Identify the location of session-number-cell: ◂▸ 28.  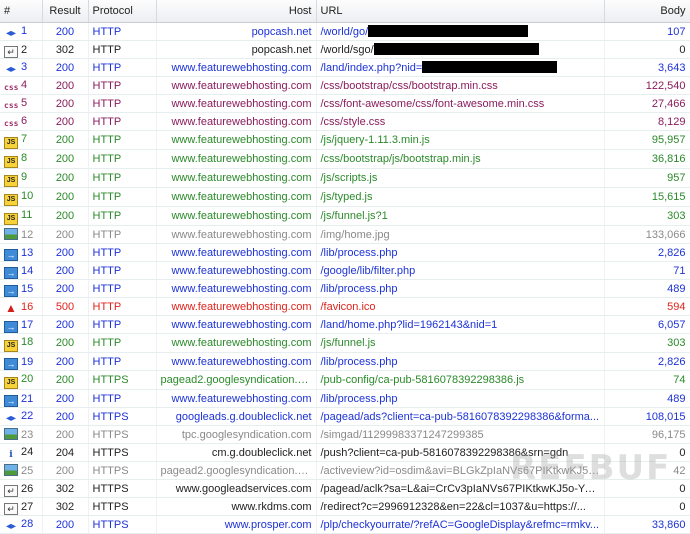
(21, 524).